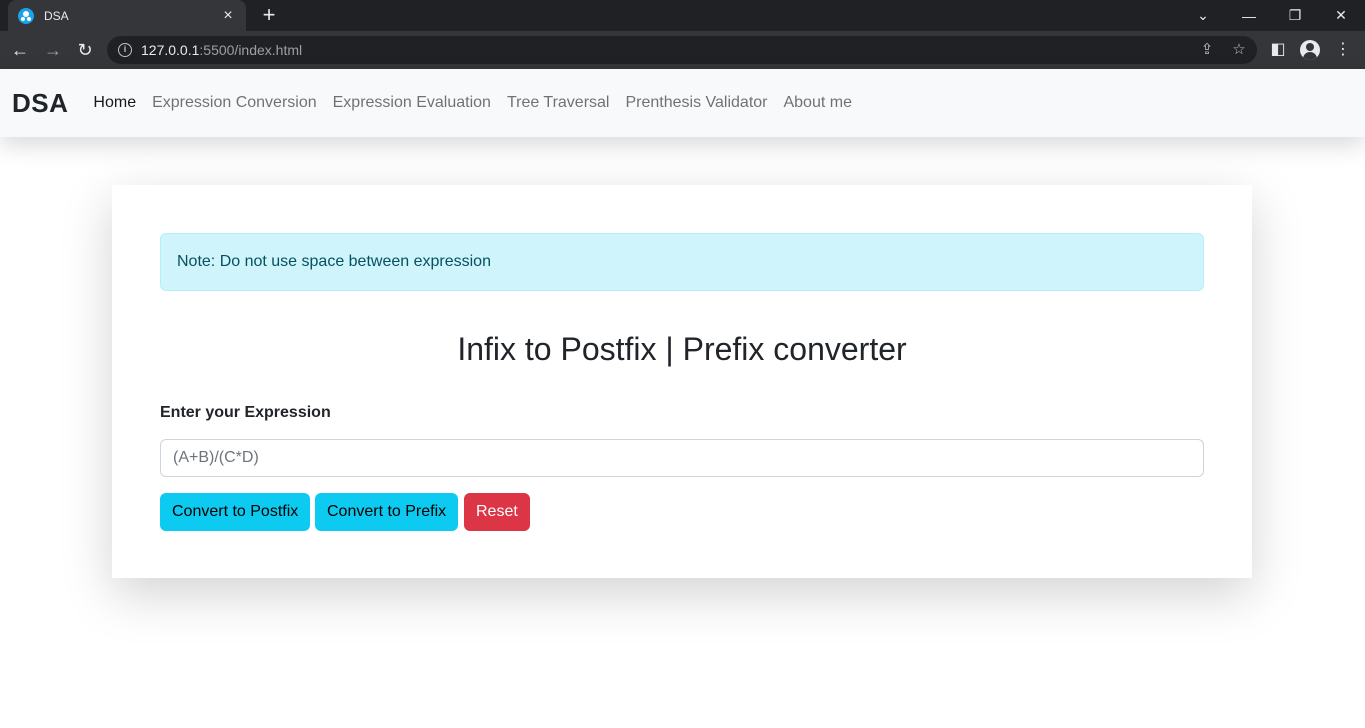 This screenshot has width=1365, height=728. I want to click on close-window-button: ✕, so click(1341, 15).